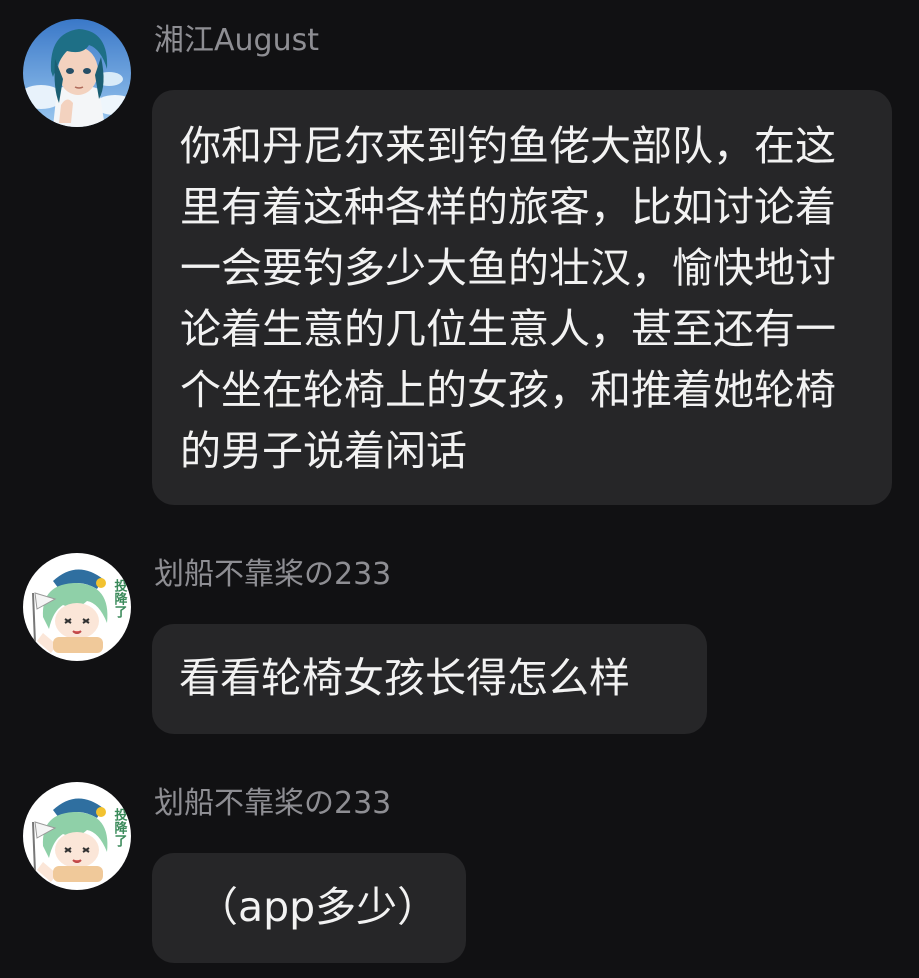 The image size is (919, 978). Describe the element at coordinates (236, 40) in the screenshot. I see `sender-name: 湘江August` at that location.